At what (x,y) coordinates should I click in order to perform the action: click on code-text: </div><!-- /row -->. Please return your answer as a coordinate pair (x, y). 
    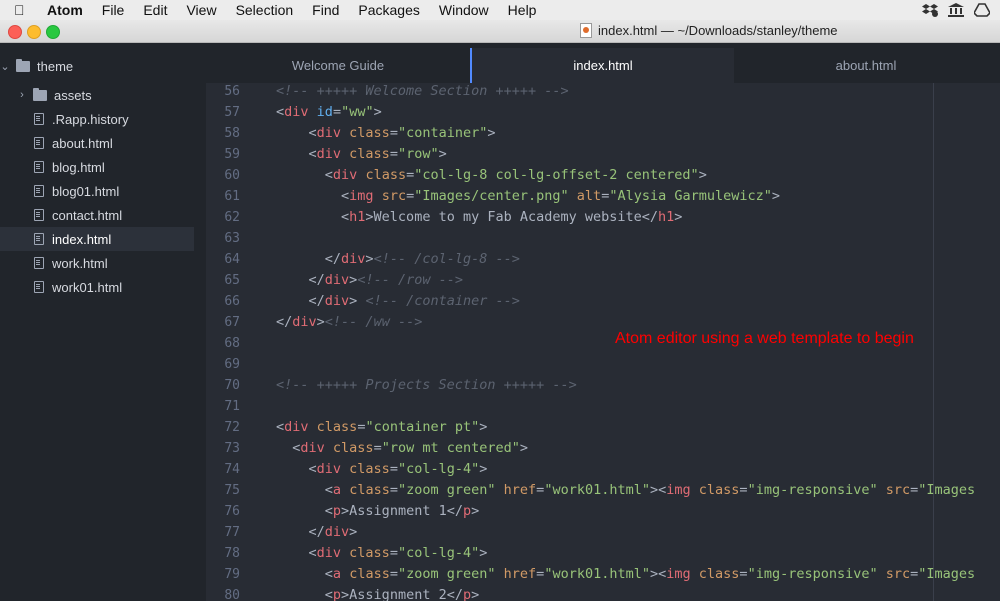
    Looking at the image, I should click on (369, 280).